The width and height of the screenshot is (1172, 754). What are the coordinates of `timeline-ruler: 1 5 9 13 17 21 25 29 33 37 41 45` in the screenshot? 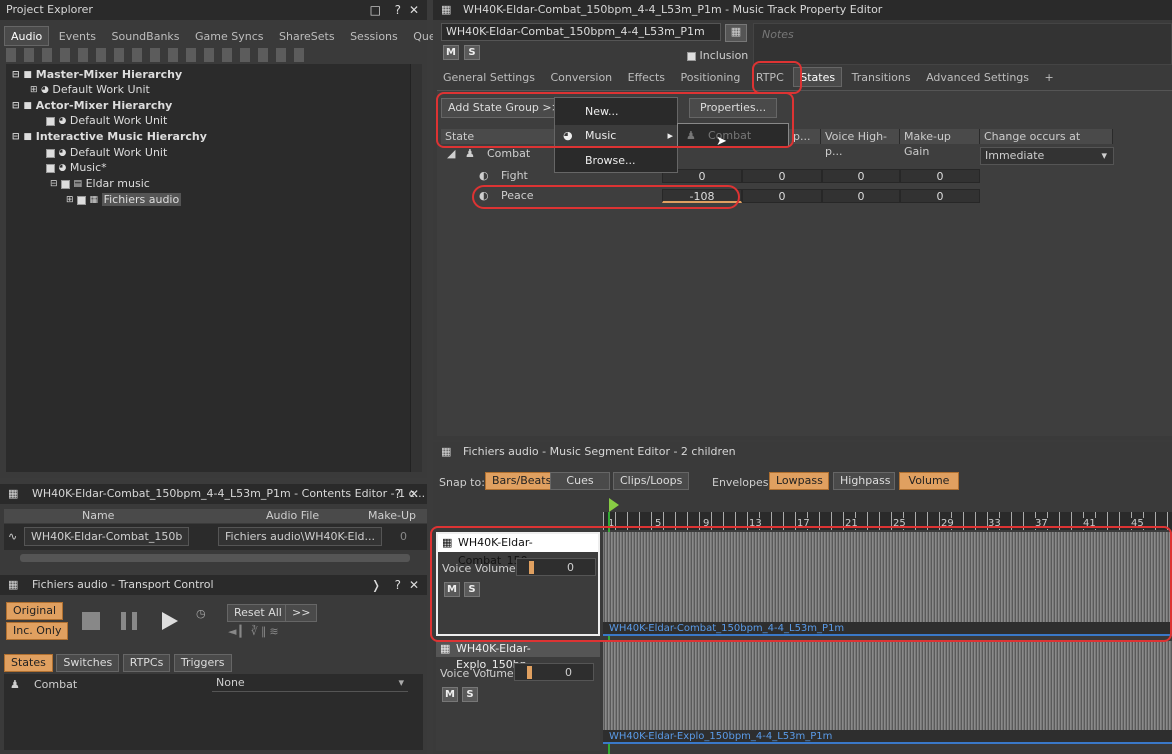 It's located at (887, 521).